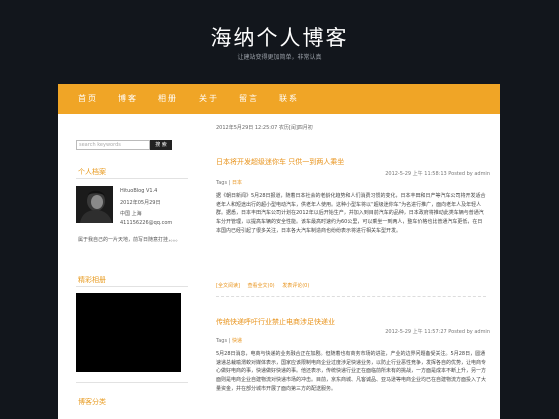 The height and width of the screenshot is (419, 559). Describe the element at coordinates (237, 341) in the screenshot. I see `tag-link: 快递` at that location.